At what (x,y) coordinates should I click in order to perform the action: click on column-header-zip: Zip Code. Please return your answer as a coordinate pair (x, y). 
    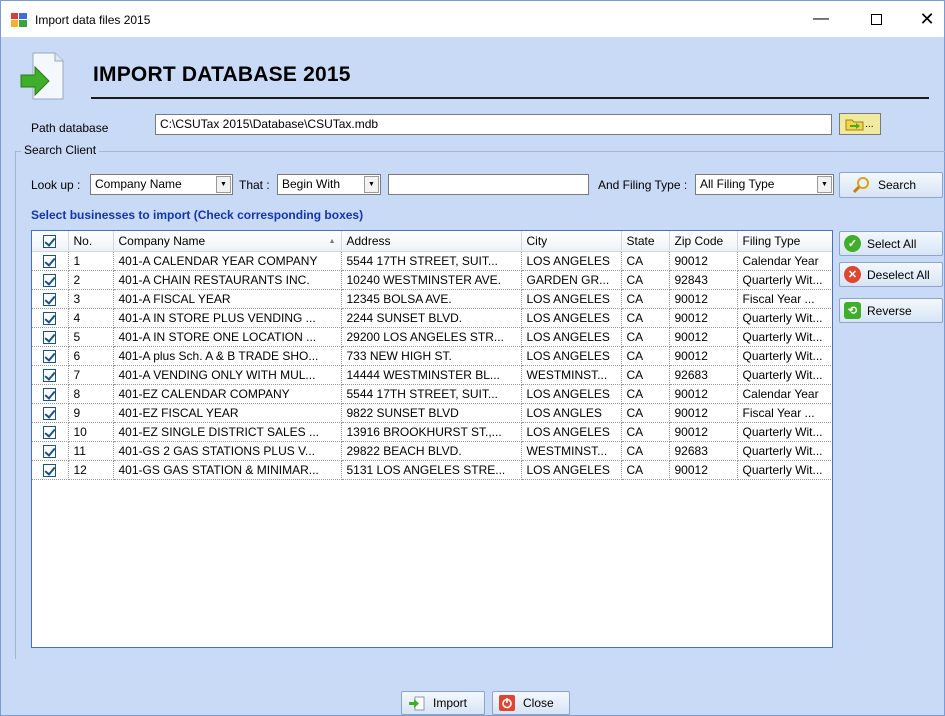
    Looking at the image, I should click on (703, 241).